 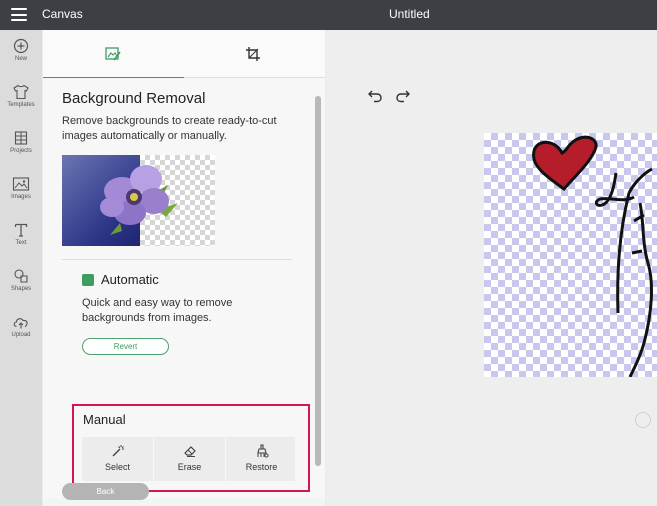 I want to click on manual-tools: Select Erase Restore, so click(x=188, y=459).